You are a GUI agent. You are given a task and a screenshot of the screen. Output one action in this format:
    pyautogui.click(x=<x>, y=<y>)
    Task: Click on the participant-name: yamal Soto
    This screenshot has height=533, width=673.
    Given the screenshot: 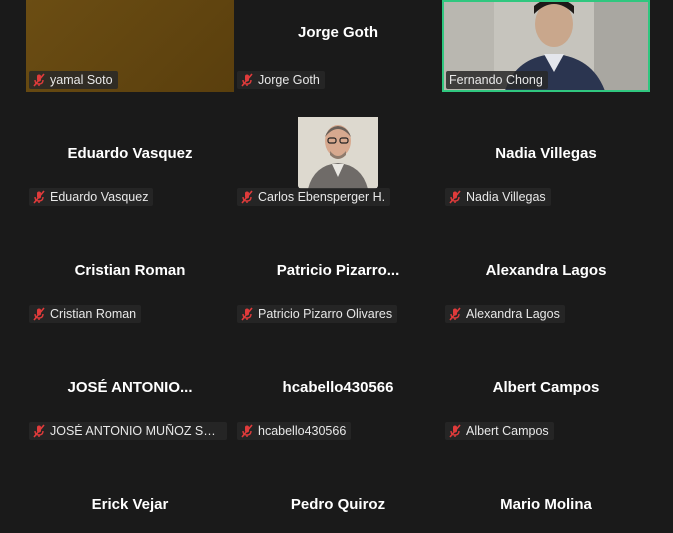 What is the action you would take?
    pyautogui.click(x=81, y=80)
    